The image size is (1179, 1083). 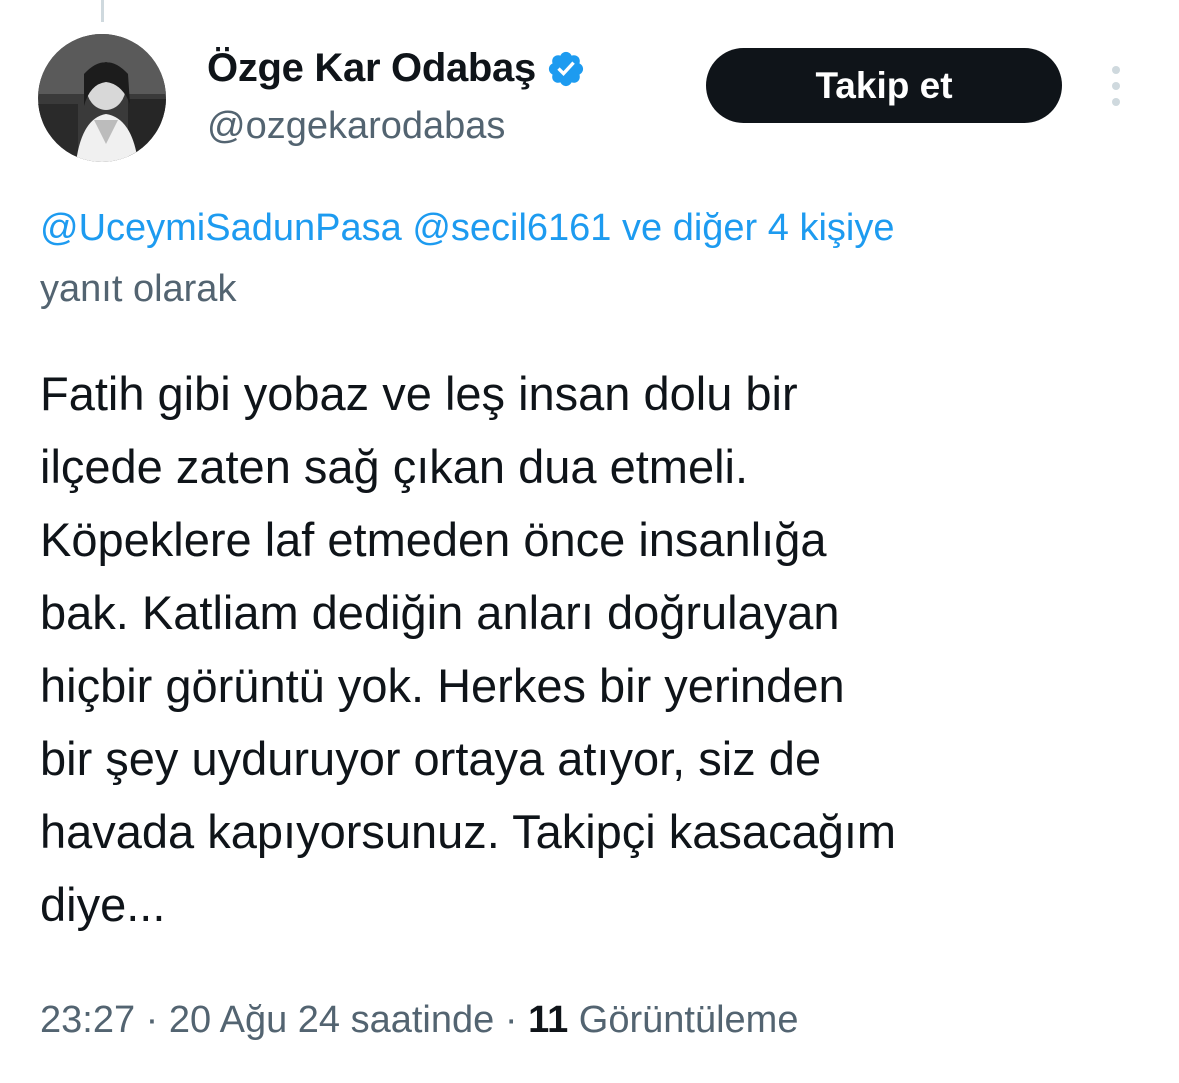 I want to click on tweet-text-line: hiçbir görüntü yok. Herkes bir yerinden, so click(x=442, y=685).